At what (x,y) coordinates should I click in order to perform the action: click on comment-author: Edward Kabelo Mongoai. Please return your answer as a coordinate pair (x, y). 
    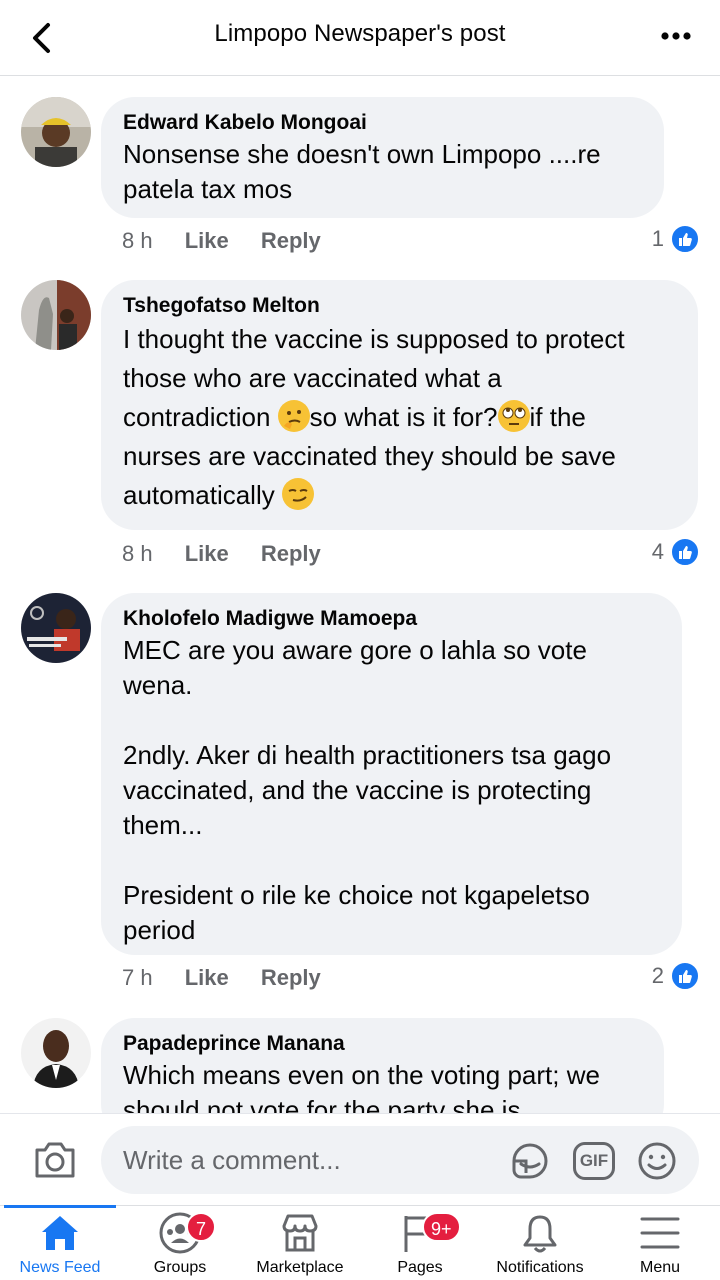
    Looking at the image, I should click on (382, 123).